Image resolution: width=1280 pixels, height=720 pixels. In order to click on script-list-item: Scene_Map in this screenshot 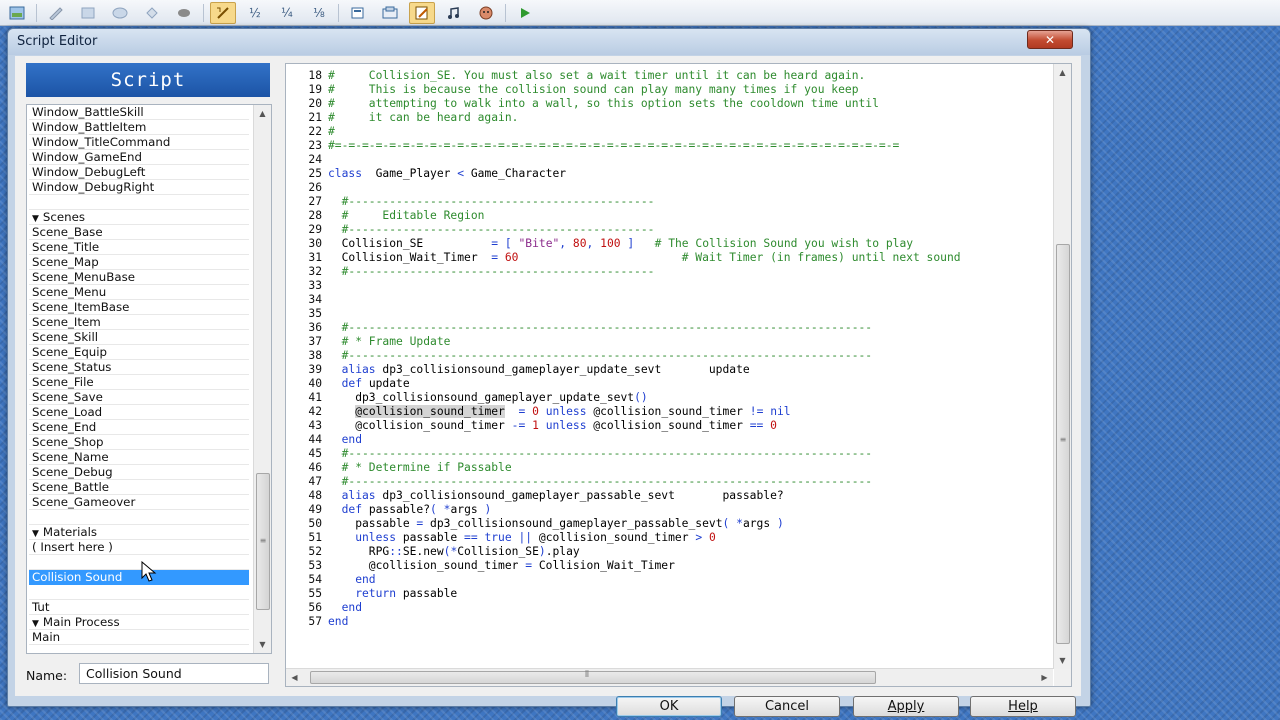, I will do `click(139, 262)`.